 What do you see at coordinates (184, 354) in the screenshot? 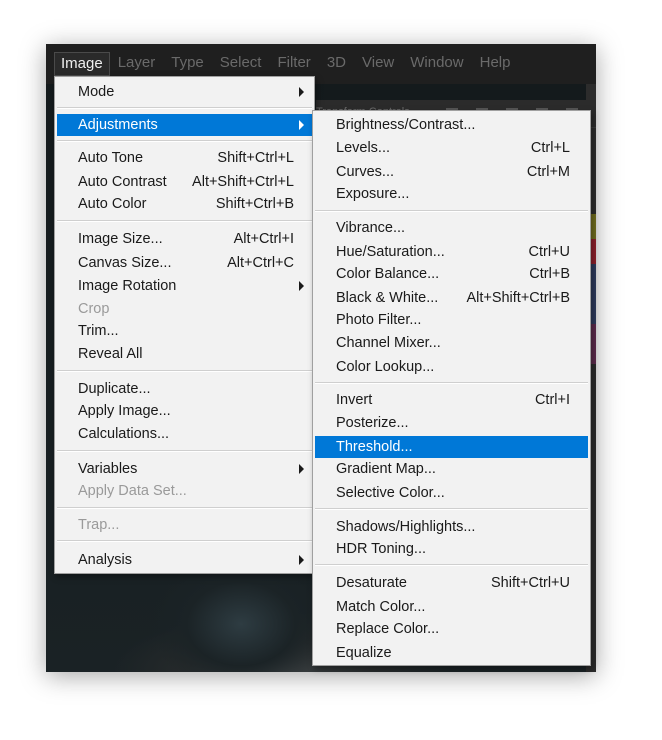
I see `menu-item-reveal-all: Reveal All` at bounding box center [184, 354].